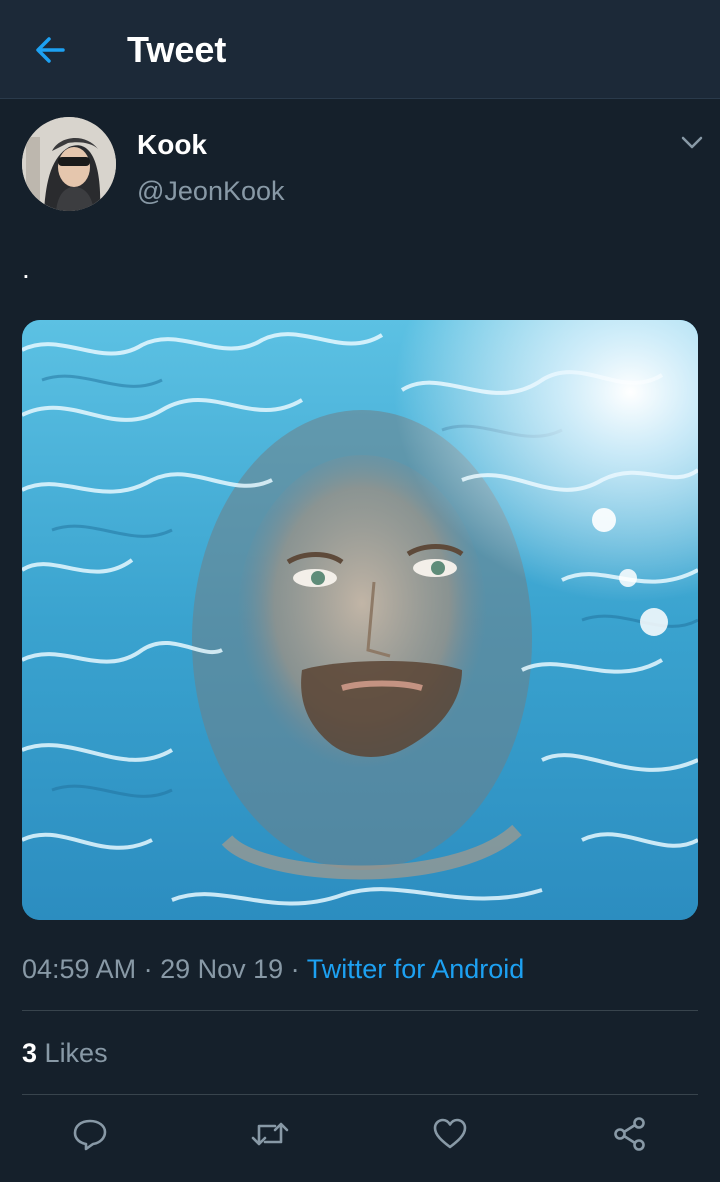 The width and height of the screenshot is (720, 1182). What do you see at coordinates (26, 268) in the screenshot?
I see `tweet-text: .` at bounding box center [26, 268].